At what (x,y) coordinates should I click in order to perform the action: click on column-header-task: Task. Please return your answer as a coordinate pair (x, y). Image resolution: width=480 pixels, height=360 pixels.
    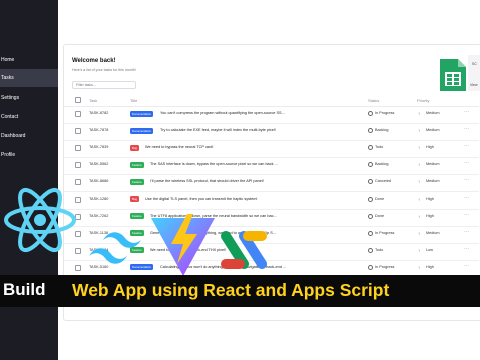
    Looking at the image, I should click on (93, 100).